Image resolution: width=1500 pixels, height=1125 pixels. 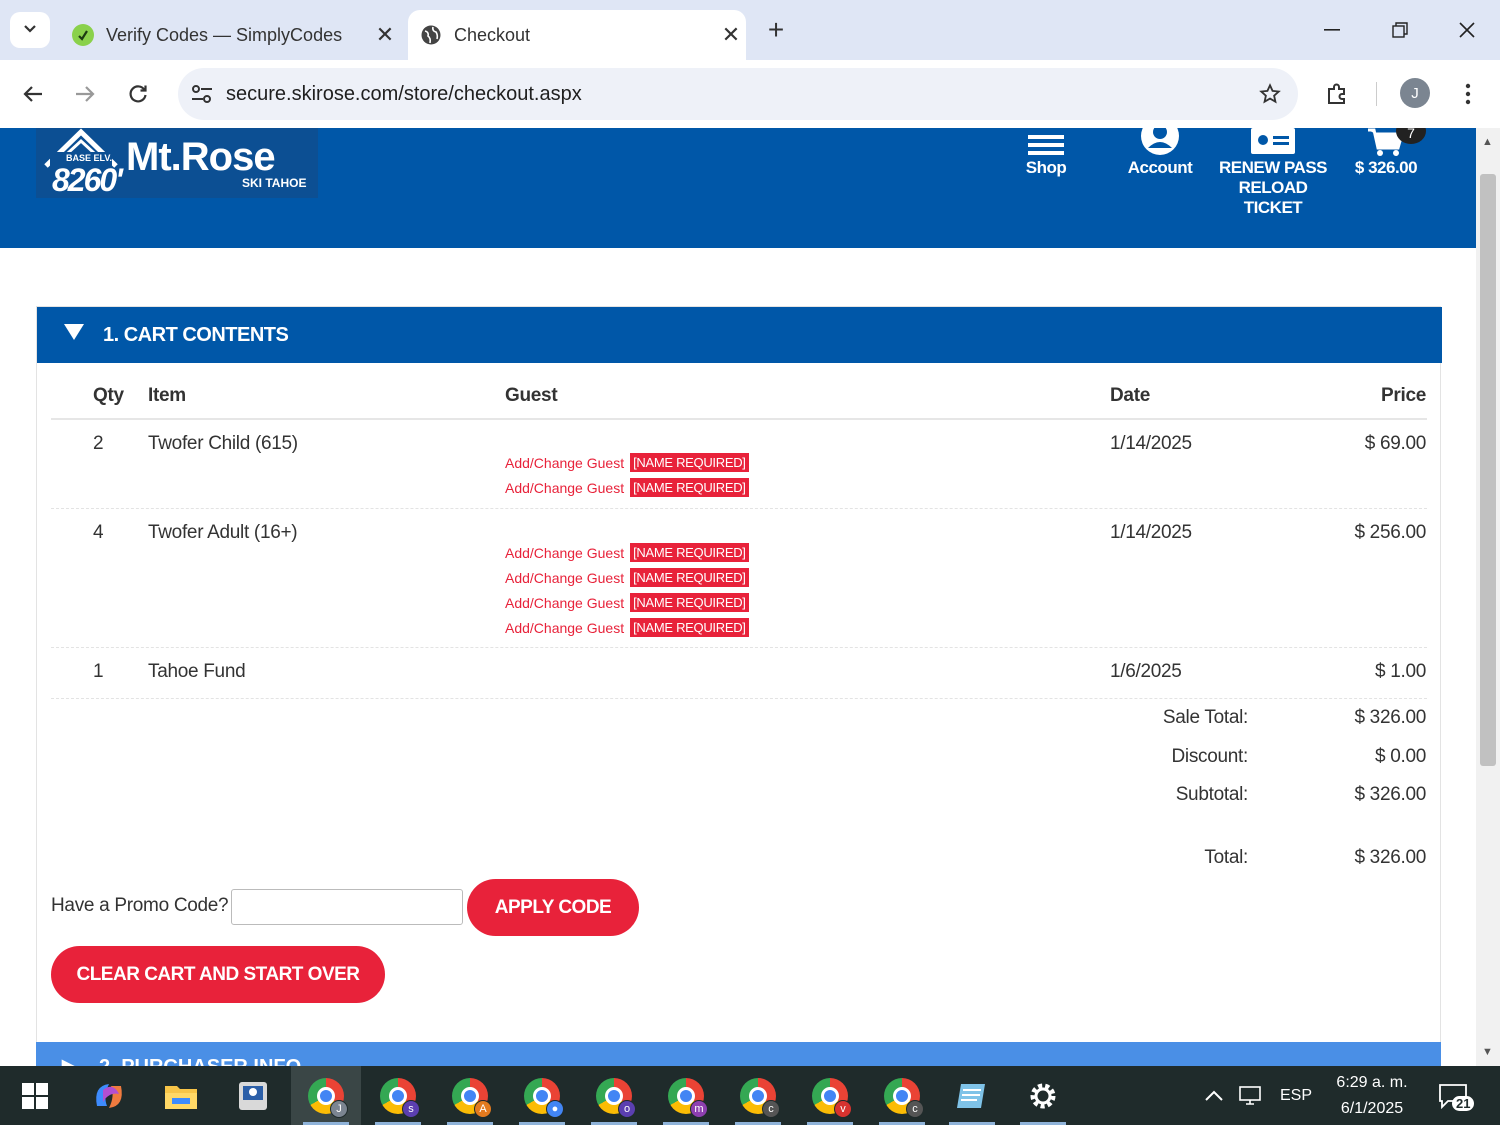 I want to click on header-price: Price, so click(x=1403, y=395).